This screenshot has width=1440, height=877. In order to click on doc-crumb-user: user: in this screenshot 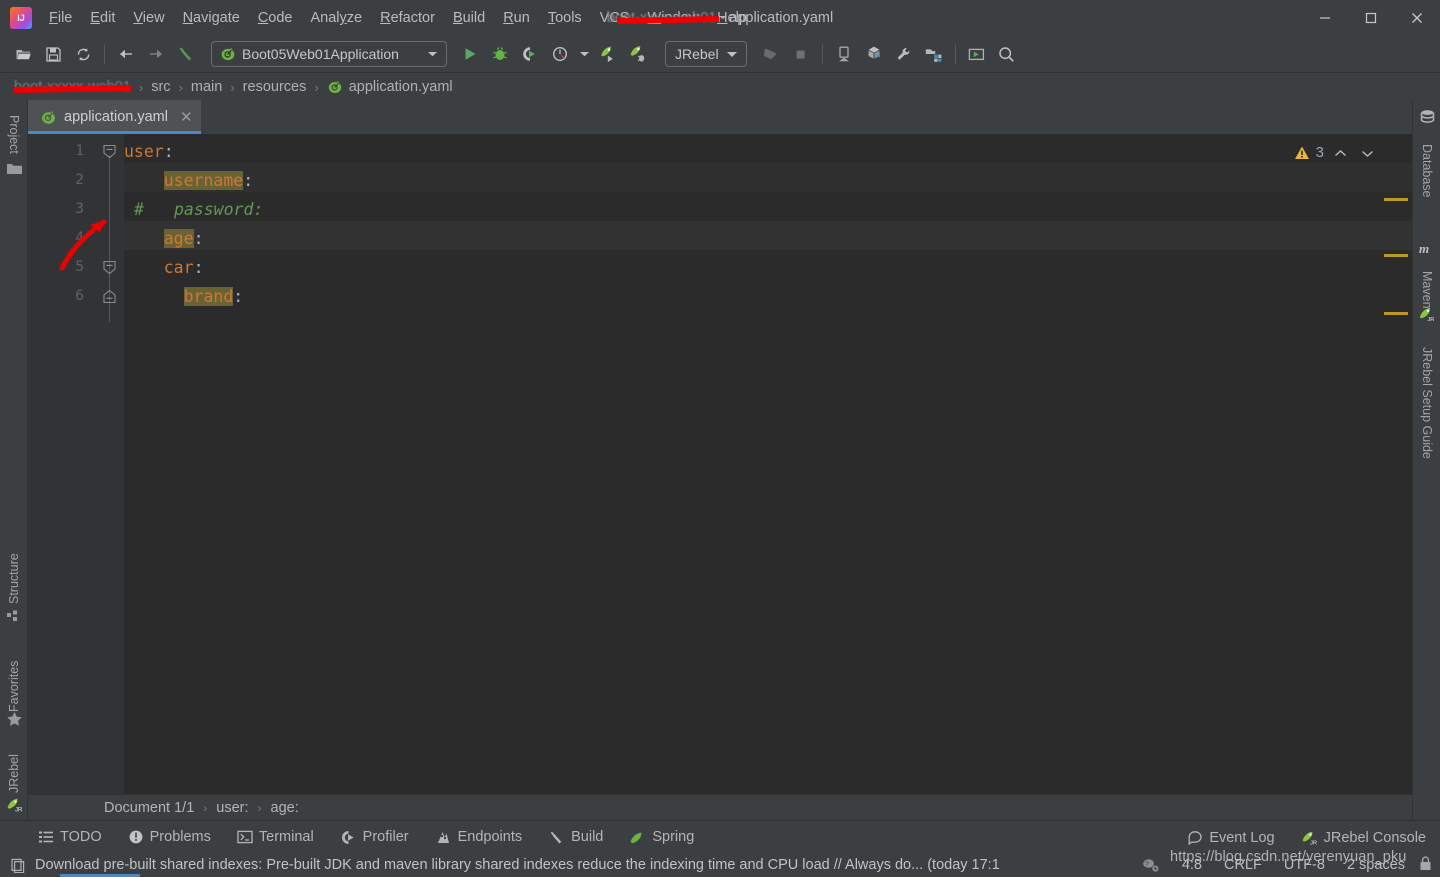, I will do `click(232, 808)`.